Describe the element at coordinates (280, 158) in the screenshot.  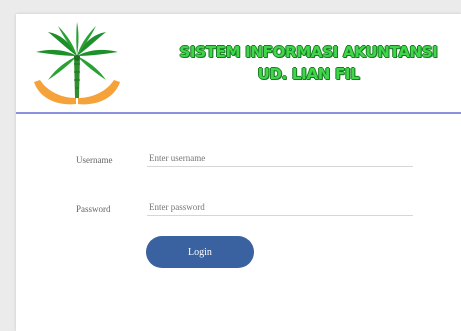
I see `username-input` at that location.